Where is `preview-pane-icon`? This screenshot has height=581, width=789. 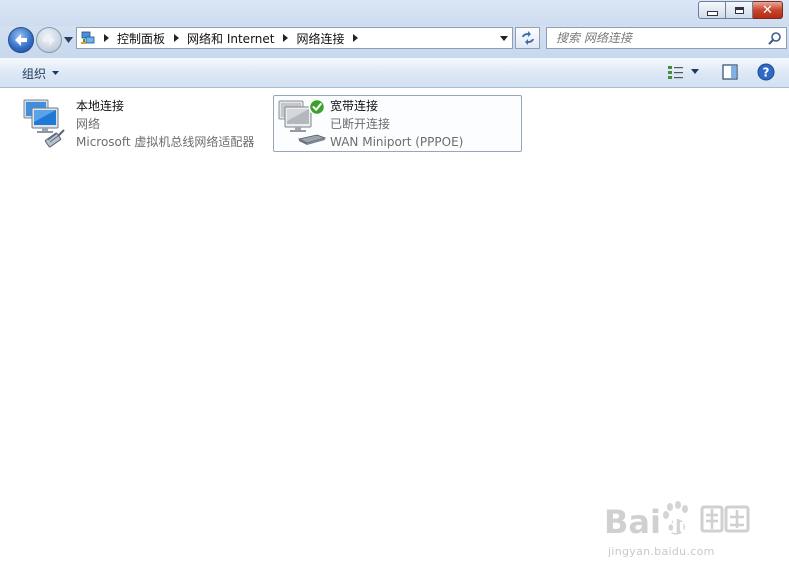 preview-pane-icon is located at coordinates (730, 72).